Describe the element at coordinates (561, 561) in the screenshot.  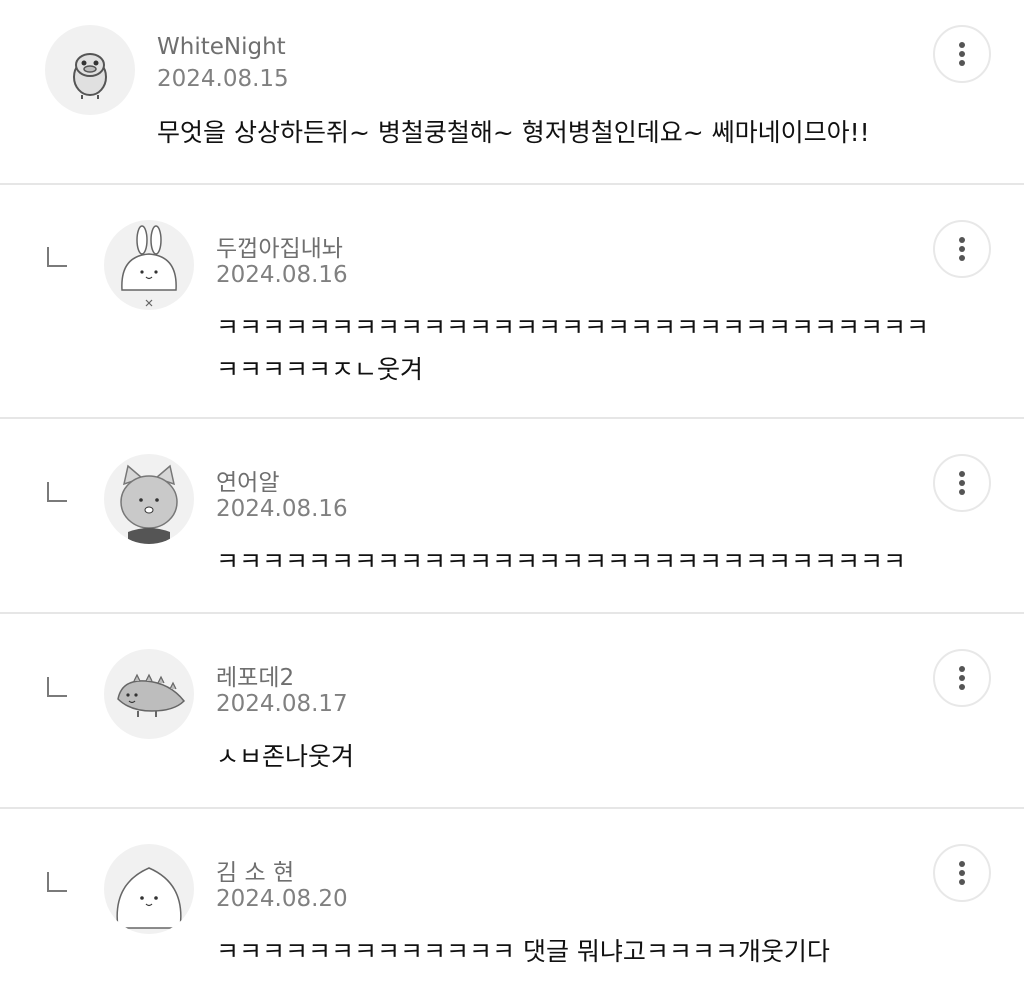
I see `comment-text: ㅋㅋㅋㅋㅋㅋㅋㅋㅋㅋㅋㅋㅋㅋㅋㅋㅋㅋㅋㅋㅋㅋㅋㅋㅋㅋㅋㅋㅋㅋ` at that location.